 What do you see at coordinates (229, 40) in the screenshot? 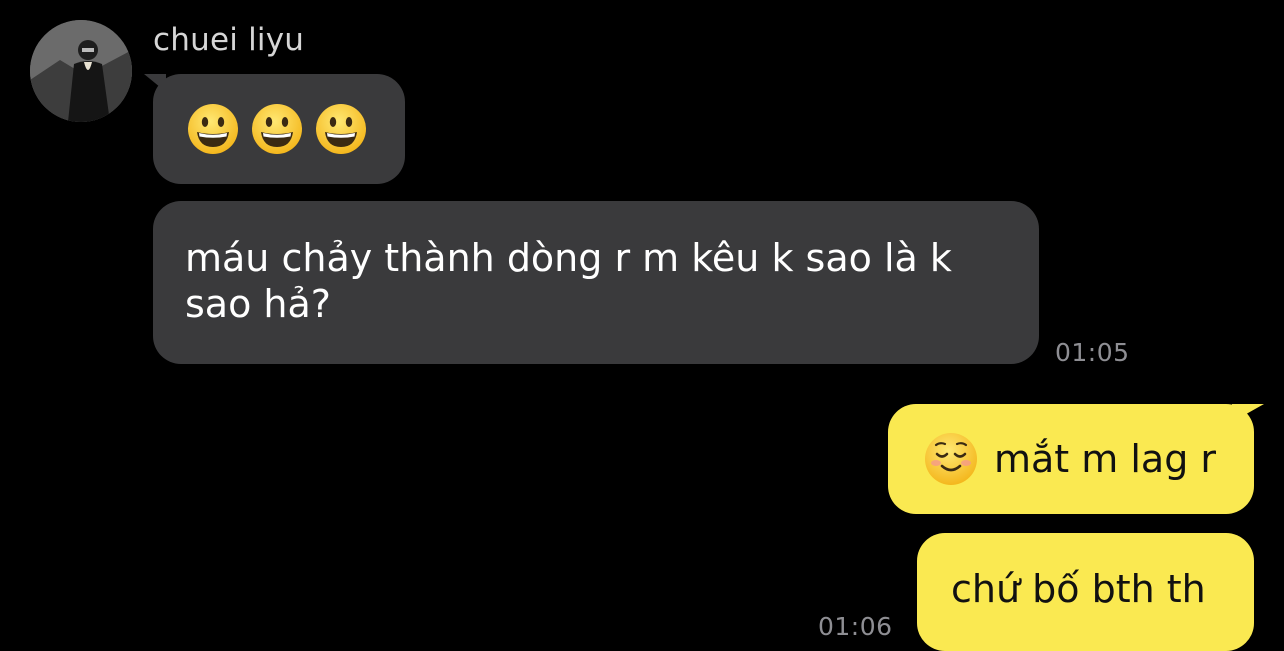
I see `sender-name: chuei liyu` at bounding box center [229, 40].